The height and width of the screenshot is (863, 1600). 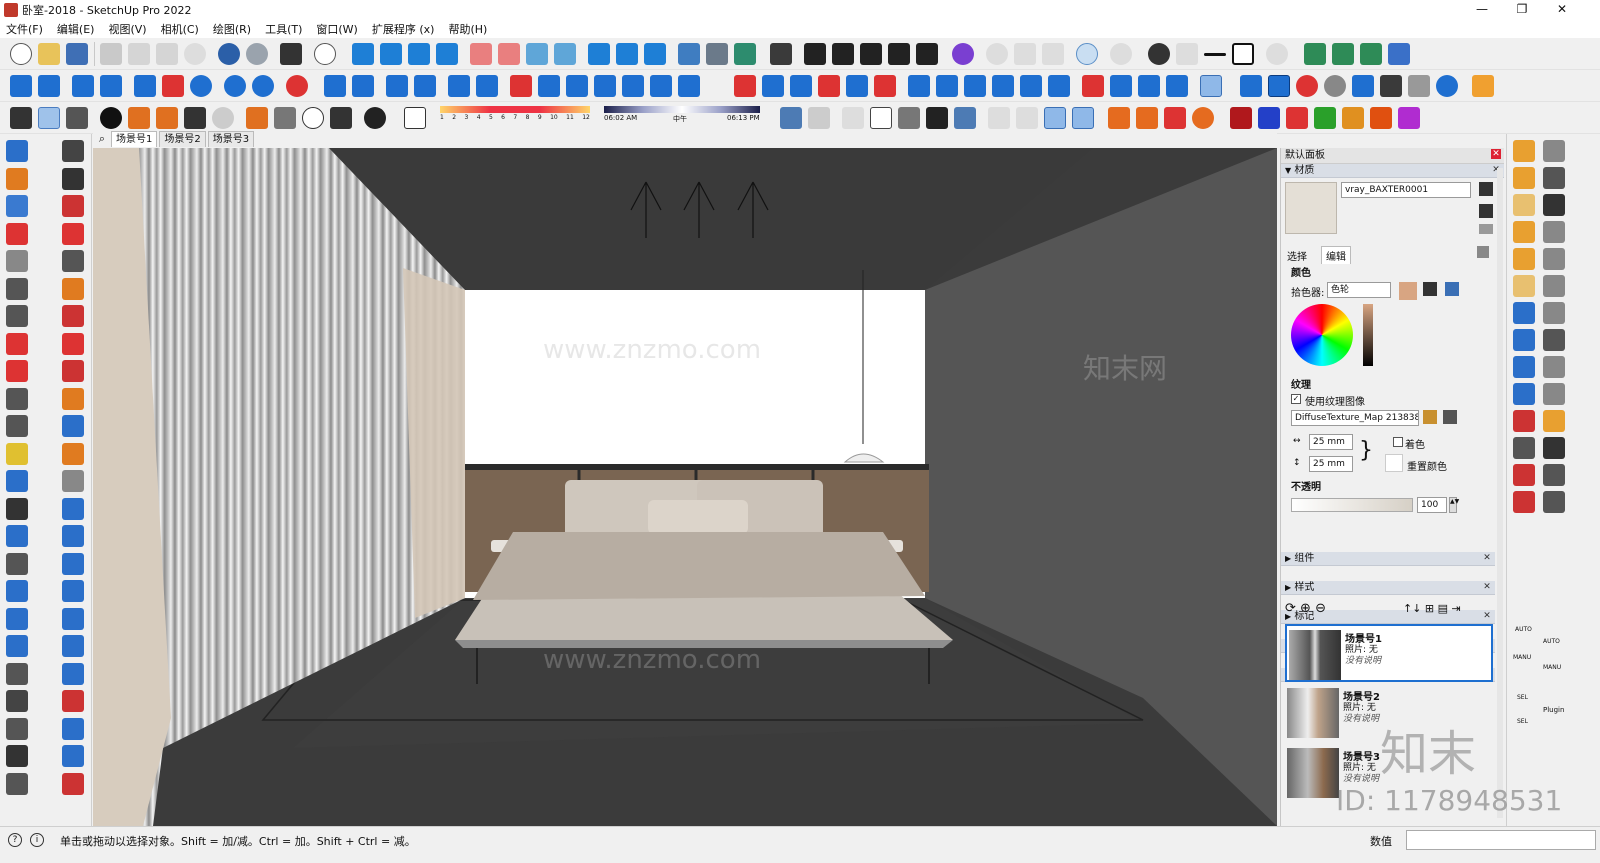 I want to click on solid-icon, so click(x=965, y=118).